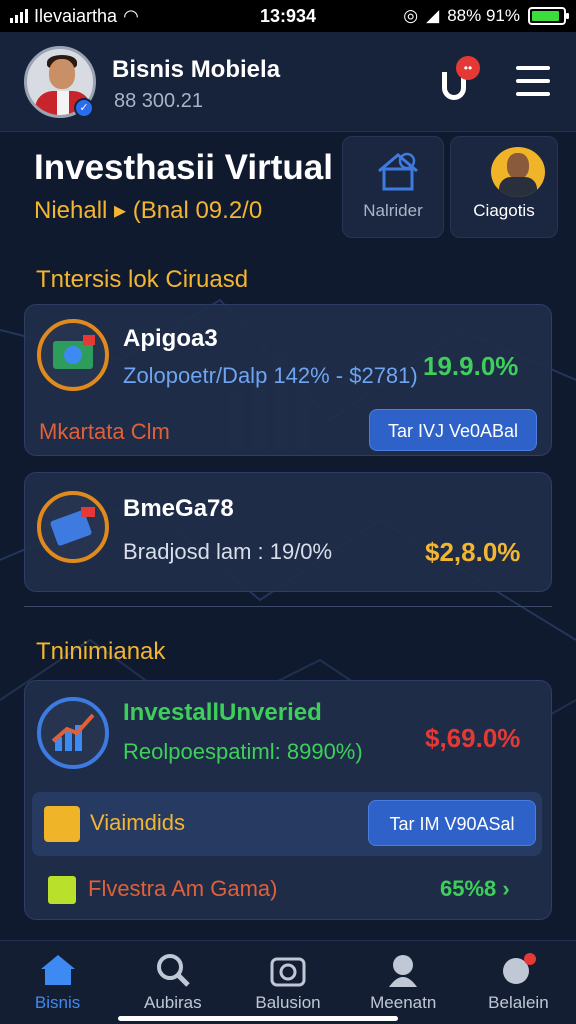  What do you see at coordinates (142, 279) in the screenshot?
I see `section-title-active: Tntersis lok Ciruasd` at bounding box center [142, 279].